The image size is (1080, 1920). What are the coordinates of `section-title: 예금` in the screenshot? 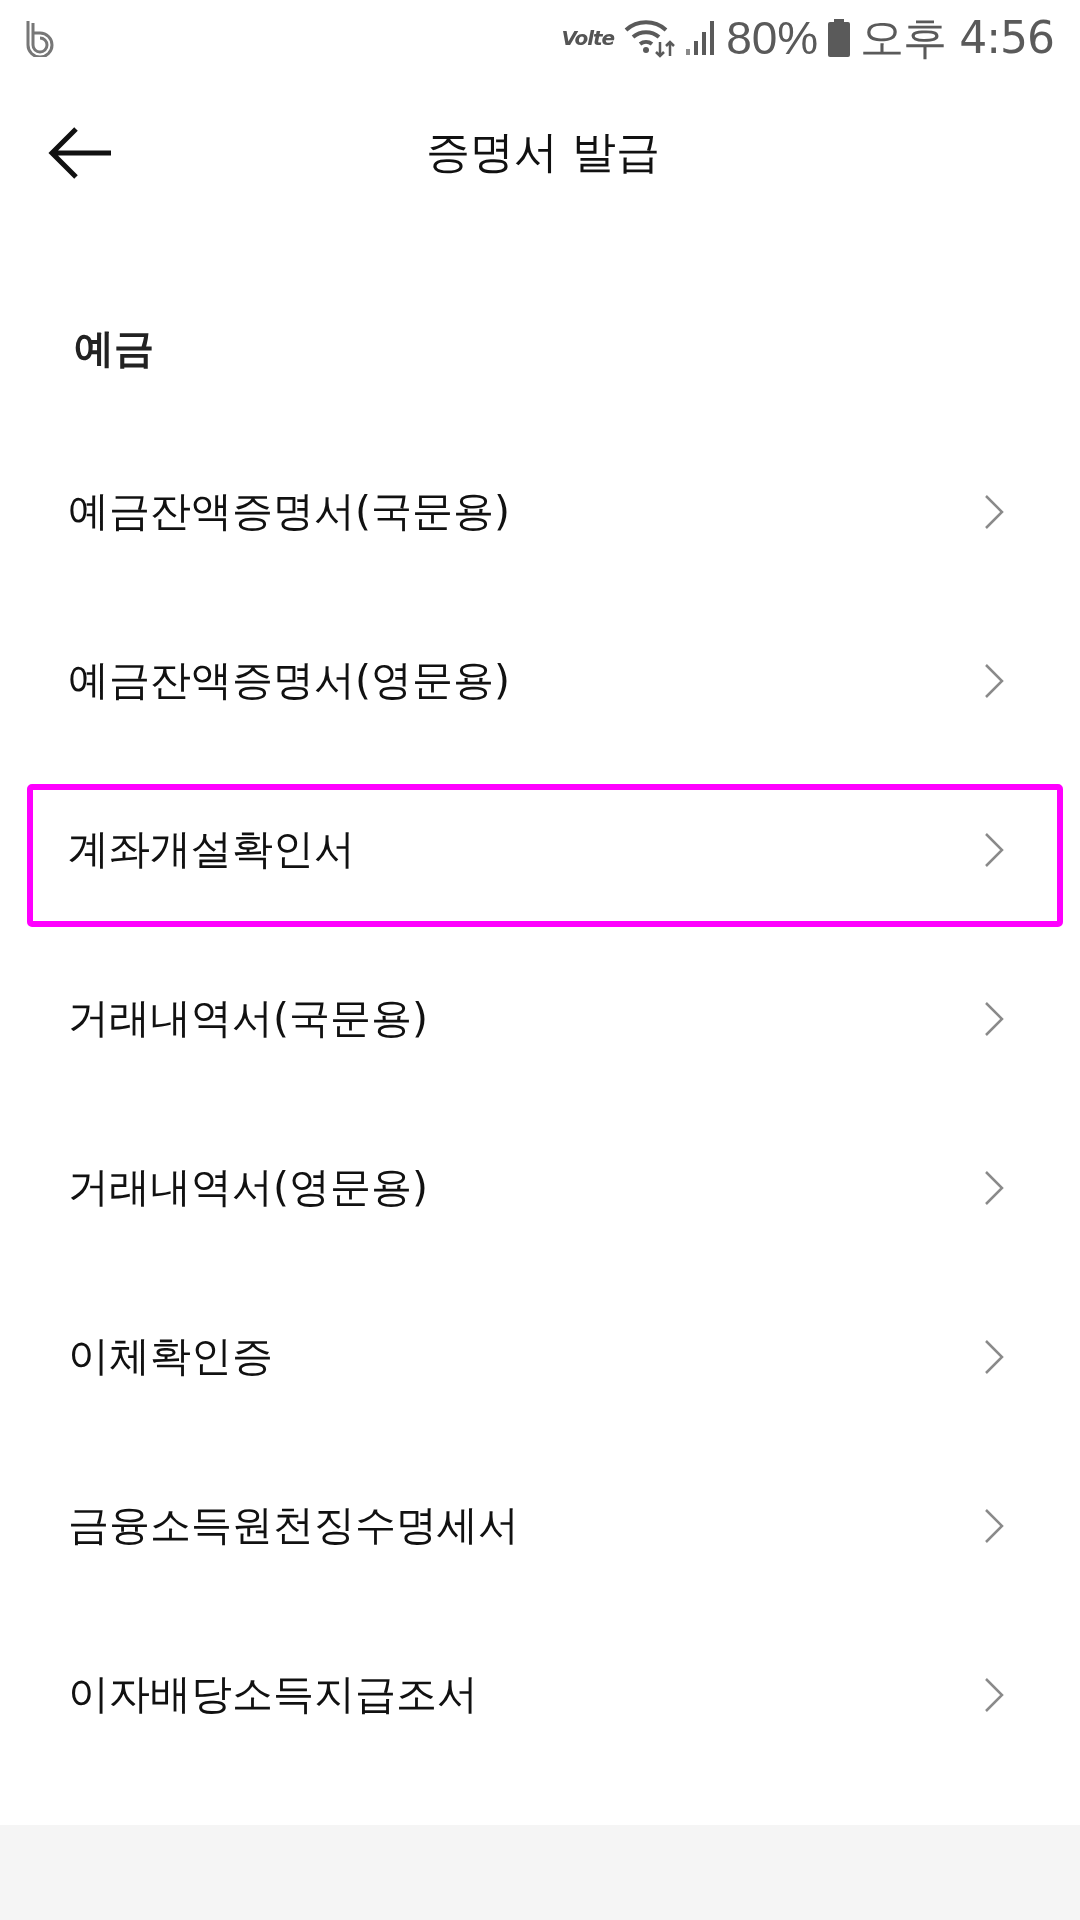 It's located at (114, 348).